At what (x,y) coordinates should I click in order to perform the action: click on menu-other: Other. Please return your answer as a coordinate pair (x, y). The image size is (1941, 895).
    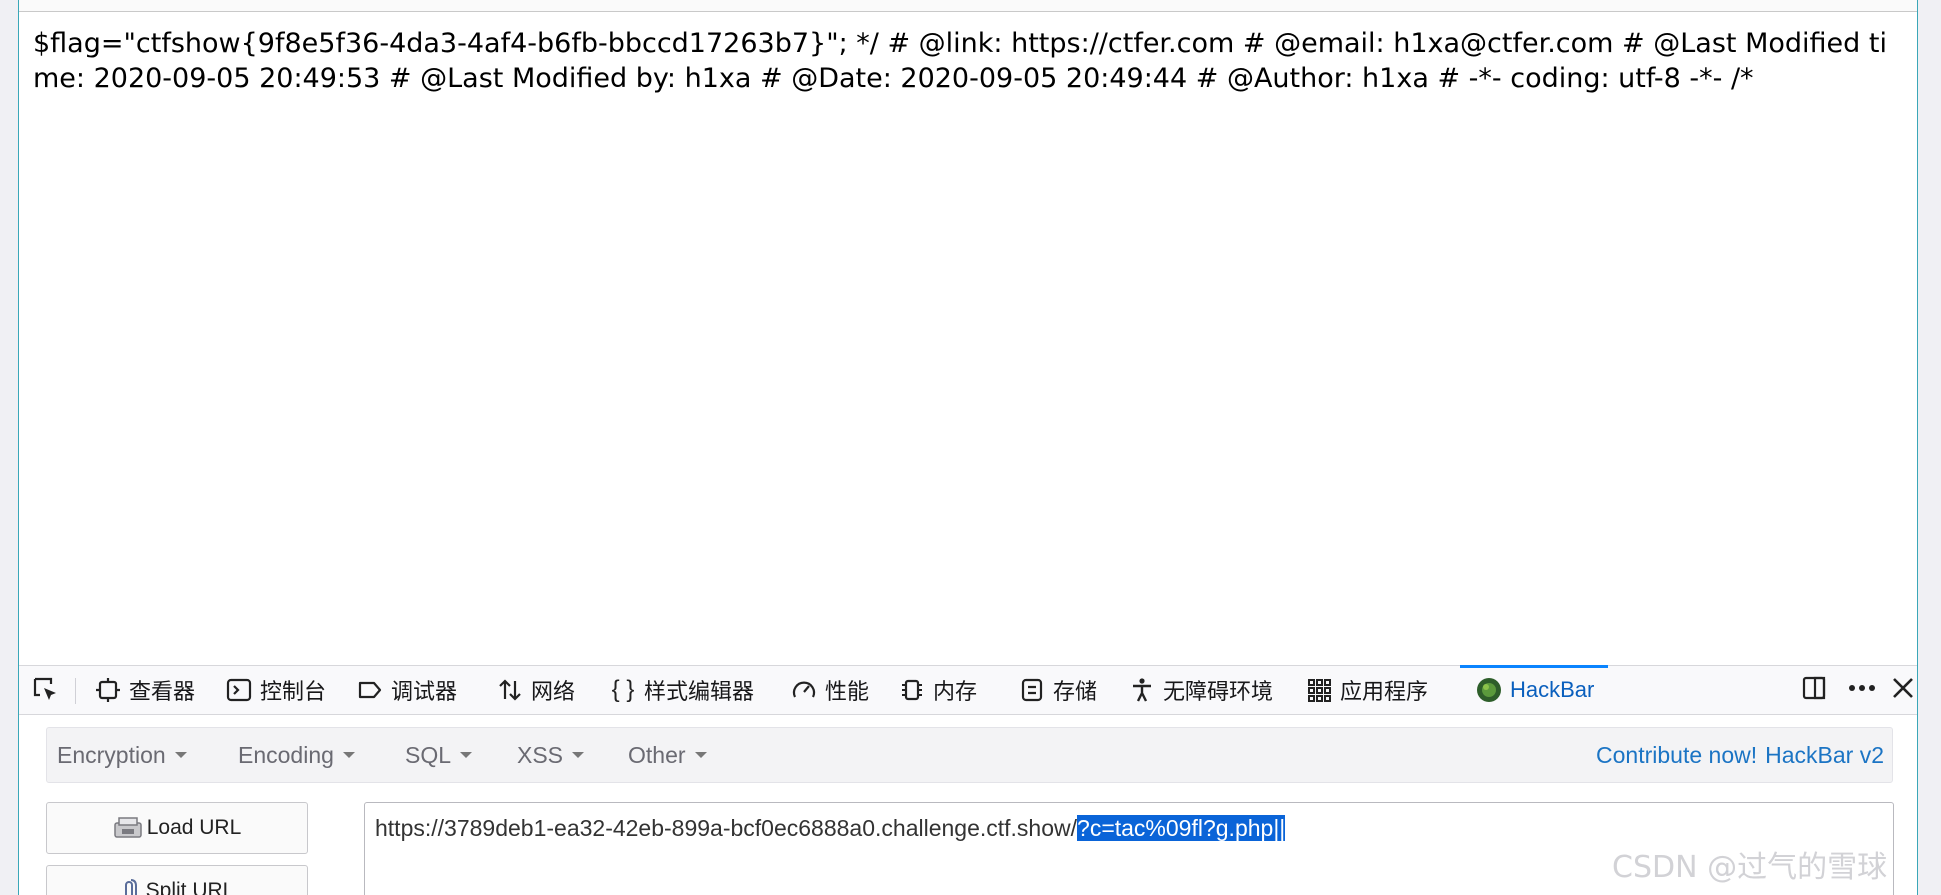
    Looking at the image, I should click on (667, 755).